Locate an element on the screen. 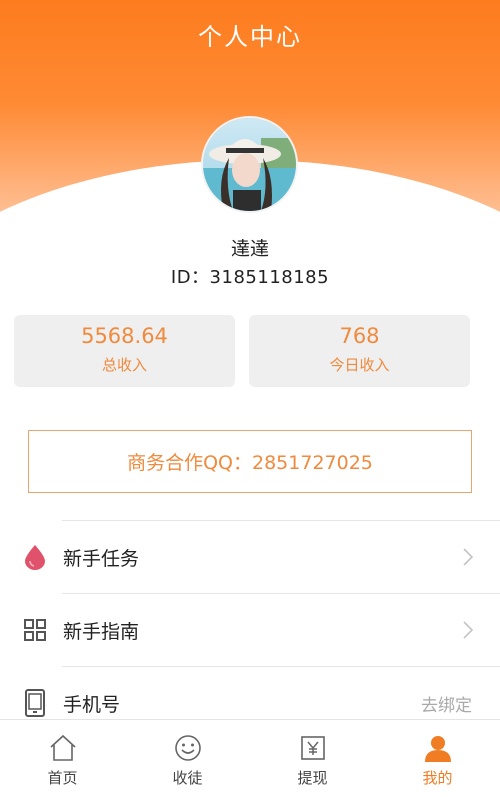 Image resolution: width=500 pixels, height=797 pixels. business-cooperation-text: 商务合作QQ：2851727025 is located at coordinates (250, 463).